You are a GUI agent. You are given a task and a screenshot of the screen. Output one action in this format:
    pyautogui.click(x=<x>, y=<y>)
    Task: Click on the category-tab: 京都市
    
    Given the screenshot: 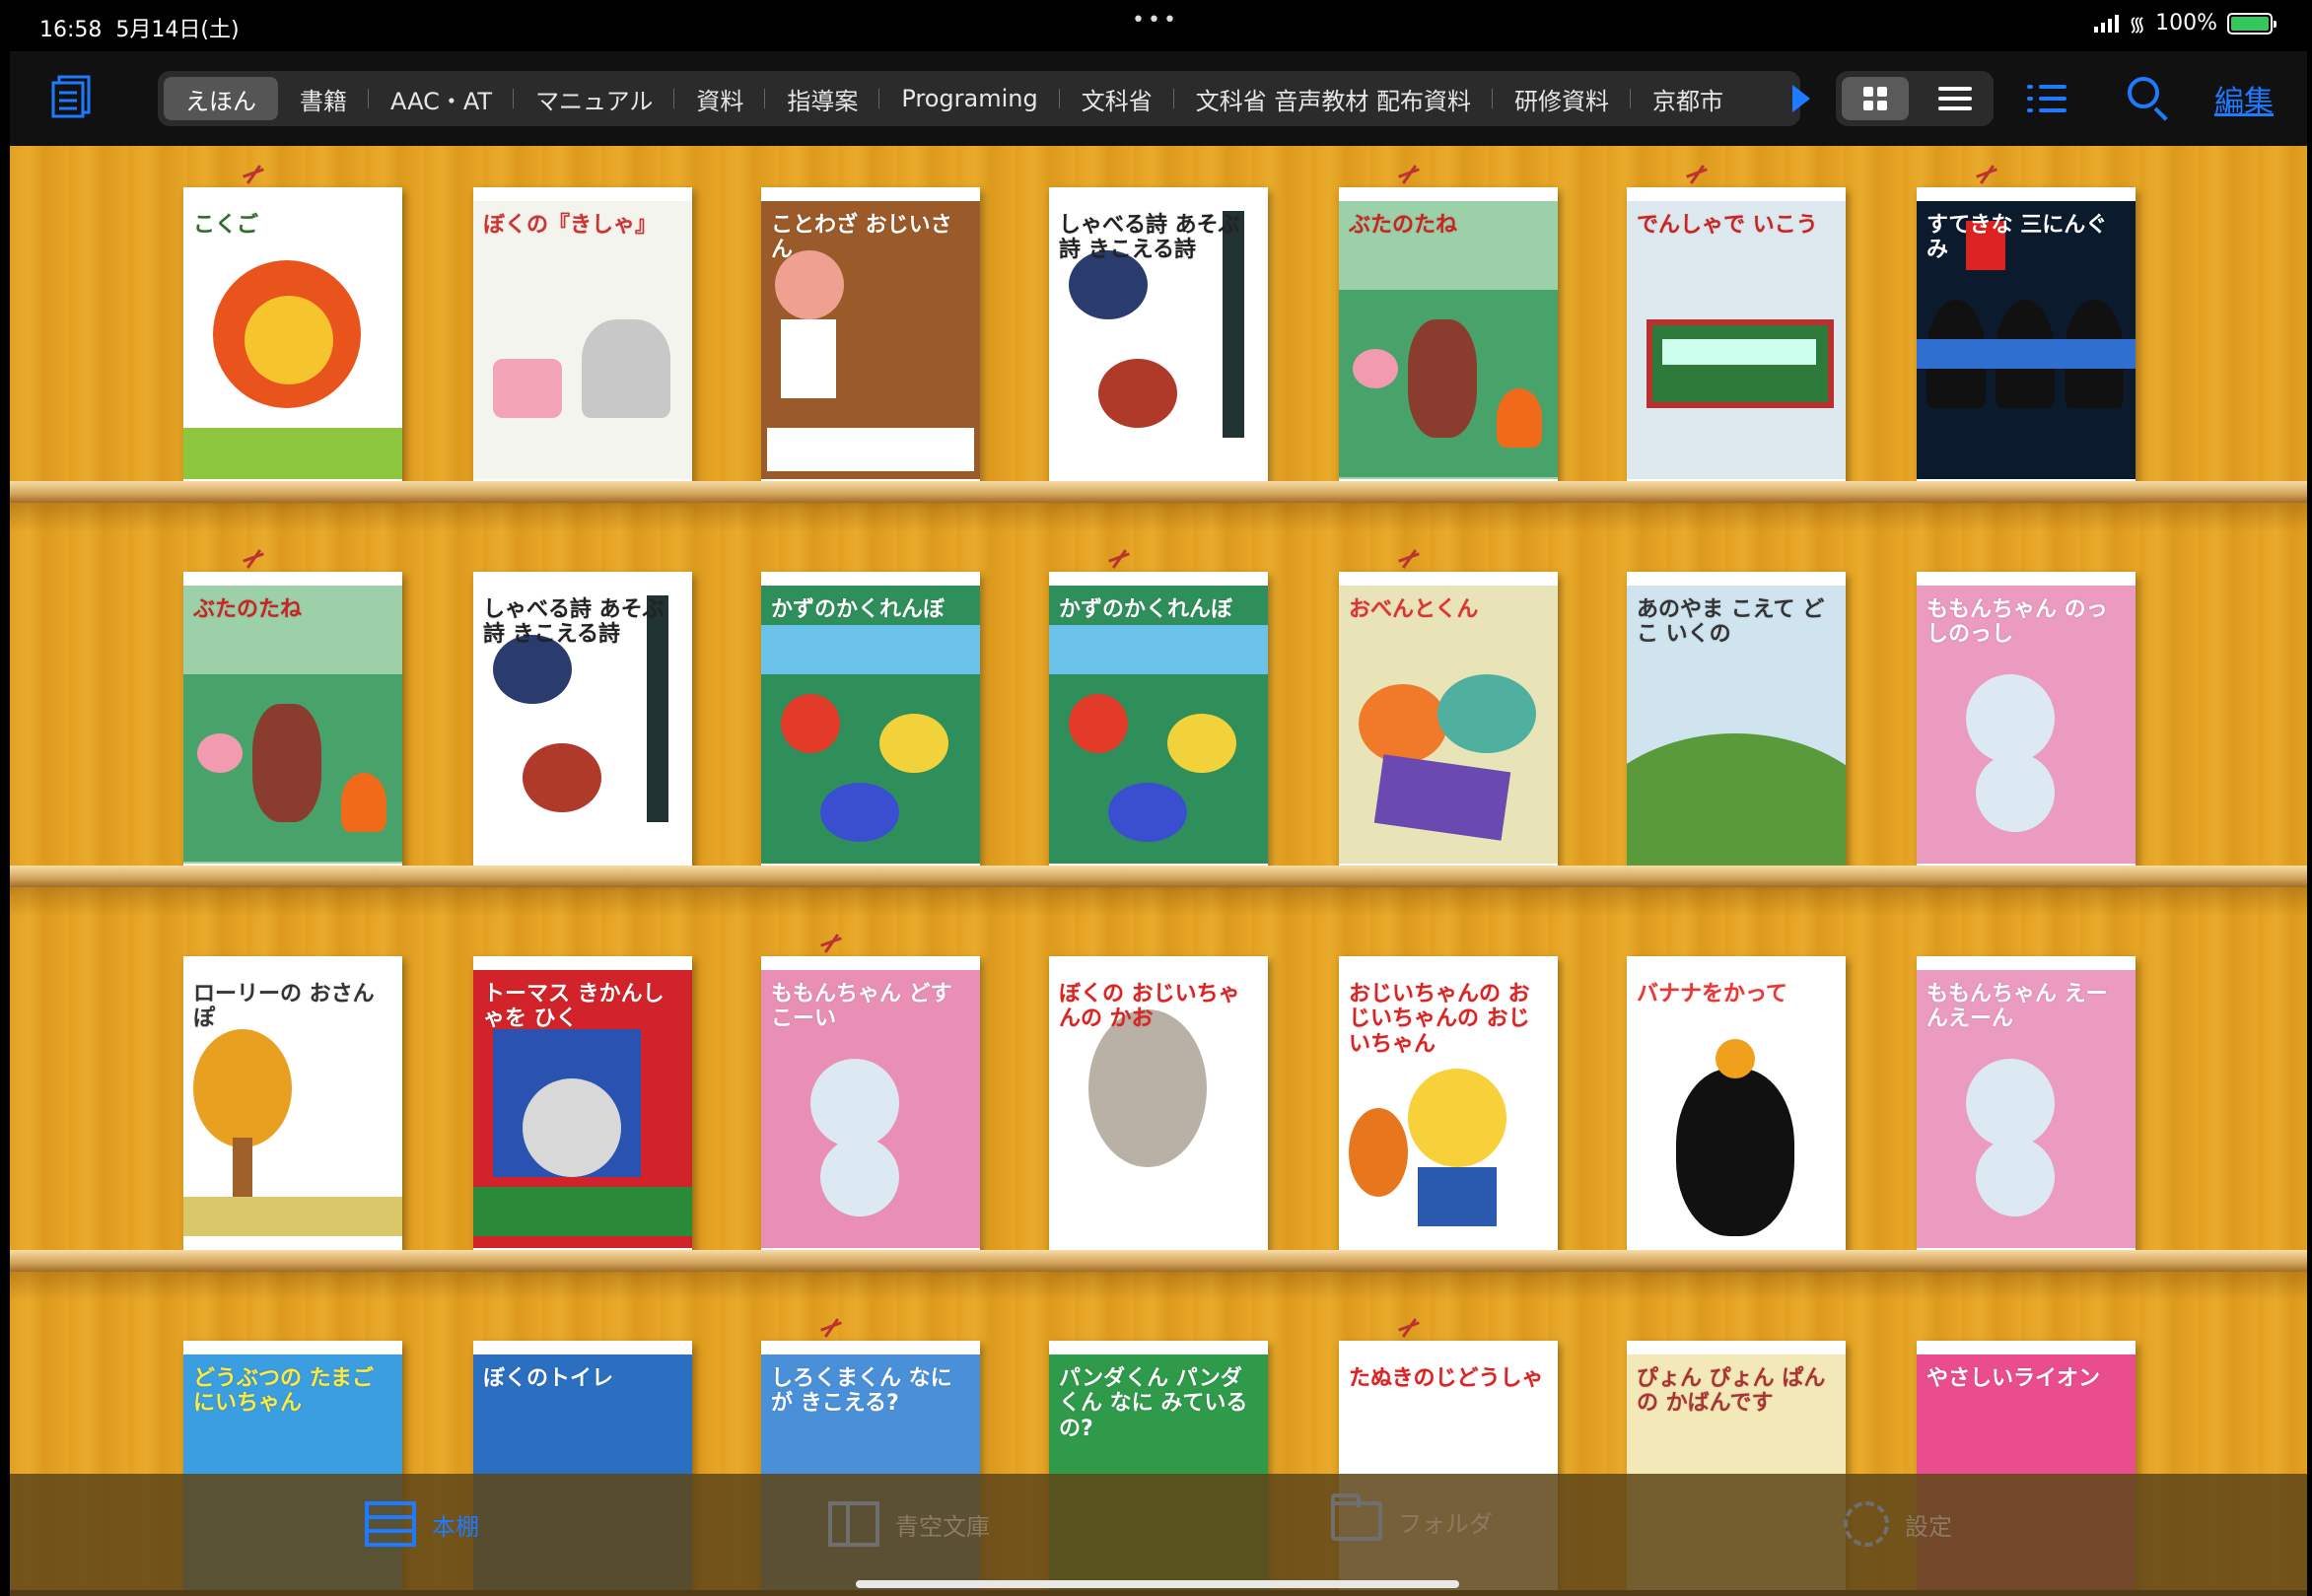 What is the action you would take?
    pyautogui.click(x=1688, y=98)
    